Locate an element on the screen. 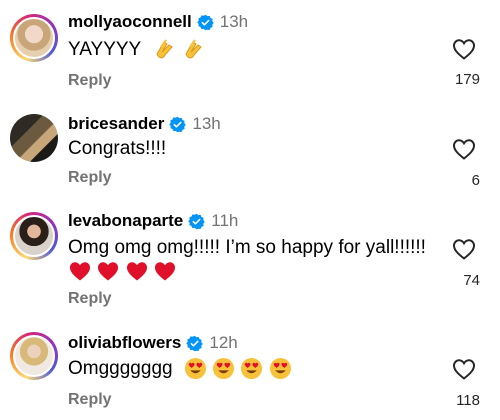 Image resolution: width=500 pixels, height=420 pixels. comment-header: mollyaoconnell 13h is located at coordinates (158, 22).